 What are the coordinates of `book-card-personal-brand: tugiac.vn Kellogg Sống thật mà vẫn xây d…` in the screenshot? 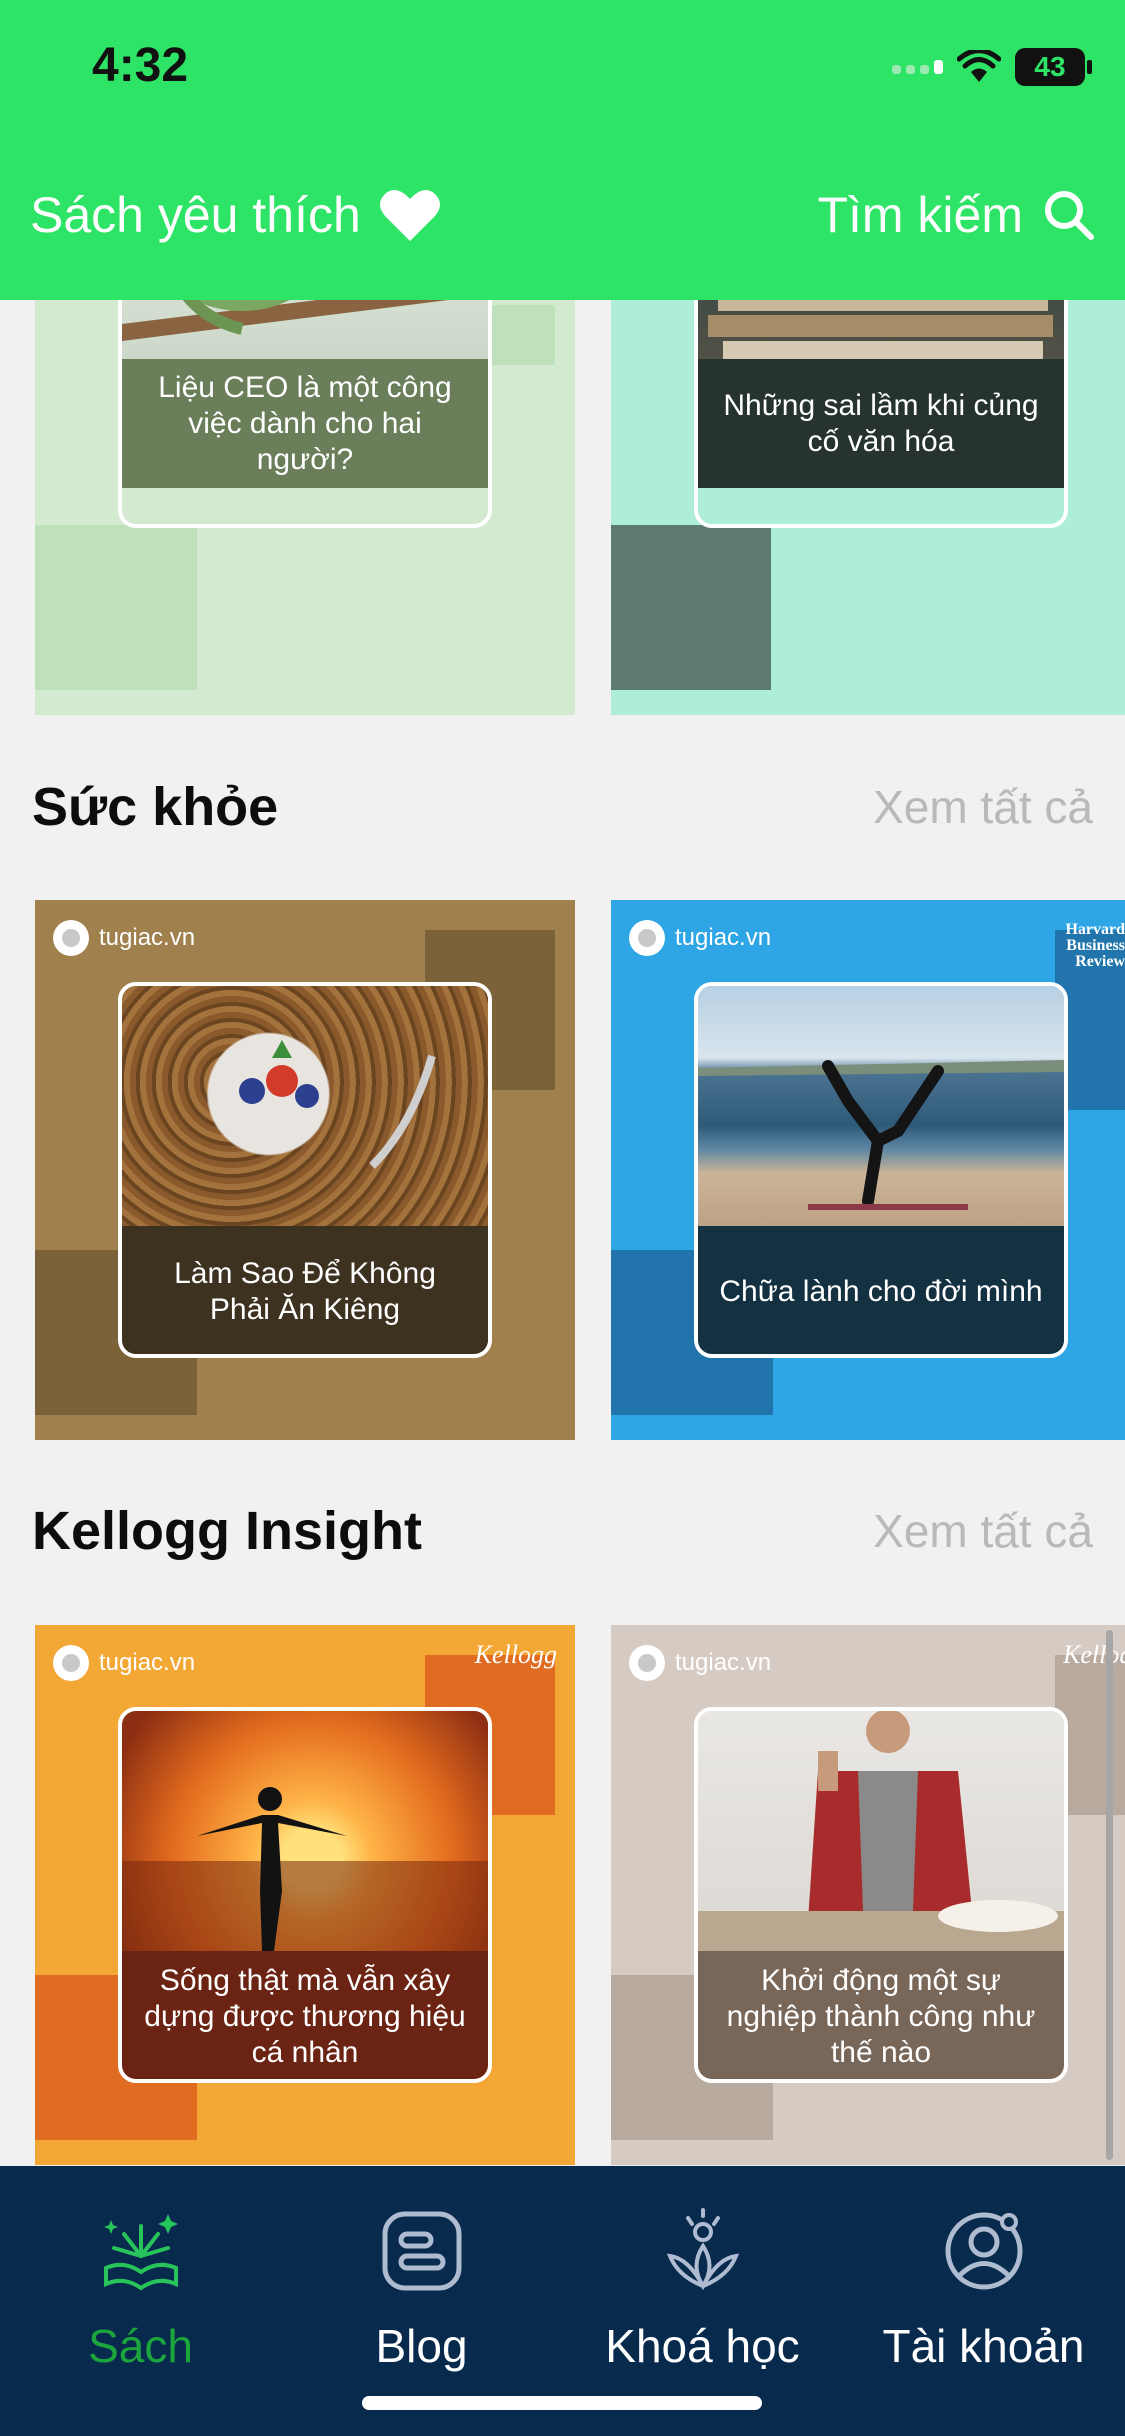 It's located at (305, 1895).